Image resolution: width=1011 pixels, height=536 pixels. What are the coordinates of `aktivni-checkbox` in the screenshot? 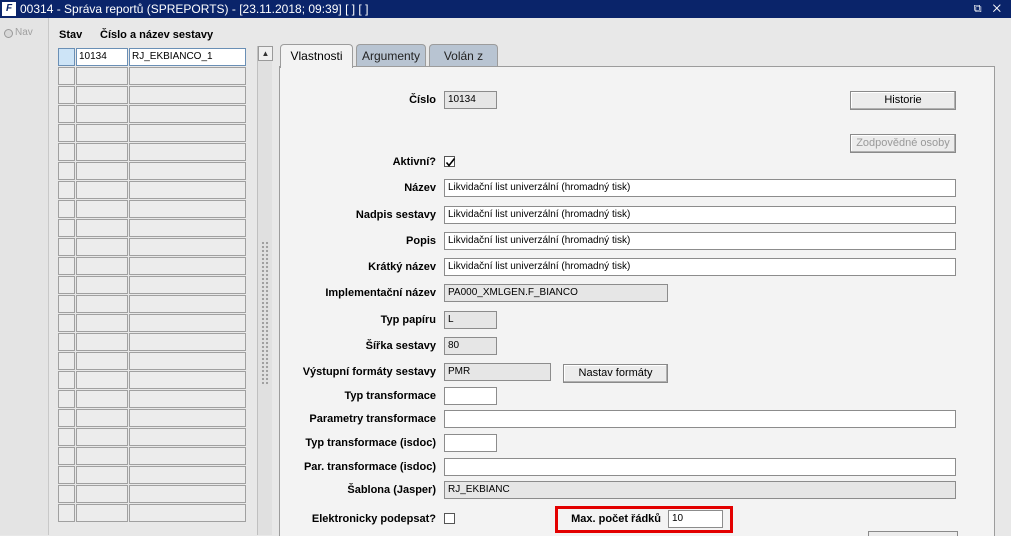 It's located at (450, 161).